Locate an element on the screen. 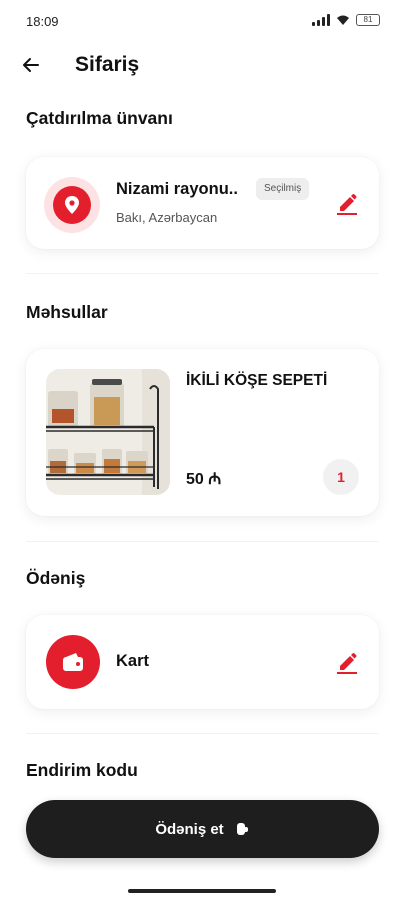 The width and height of the screenshot is (404, 900). arrow-left-icon is located at coordinates (31, 65).